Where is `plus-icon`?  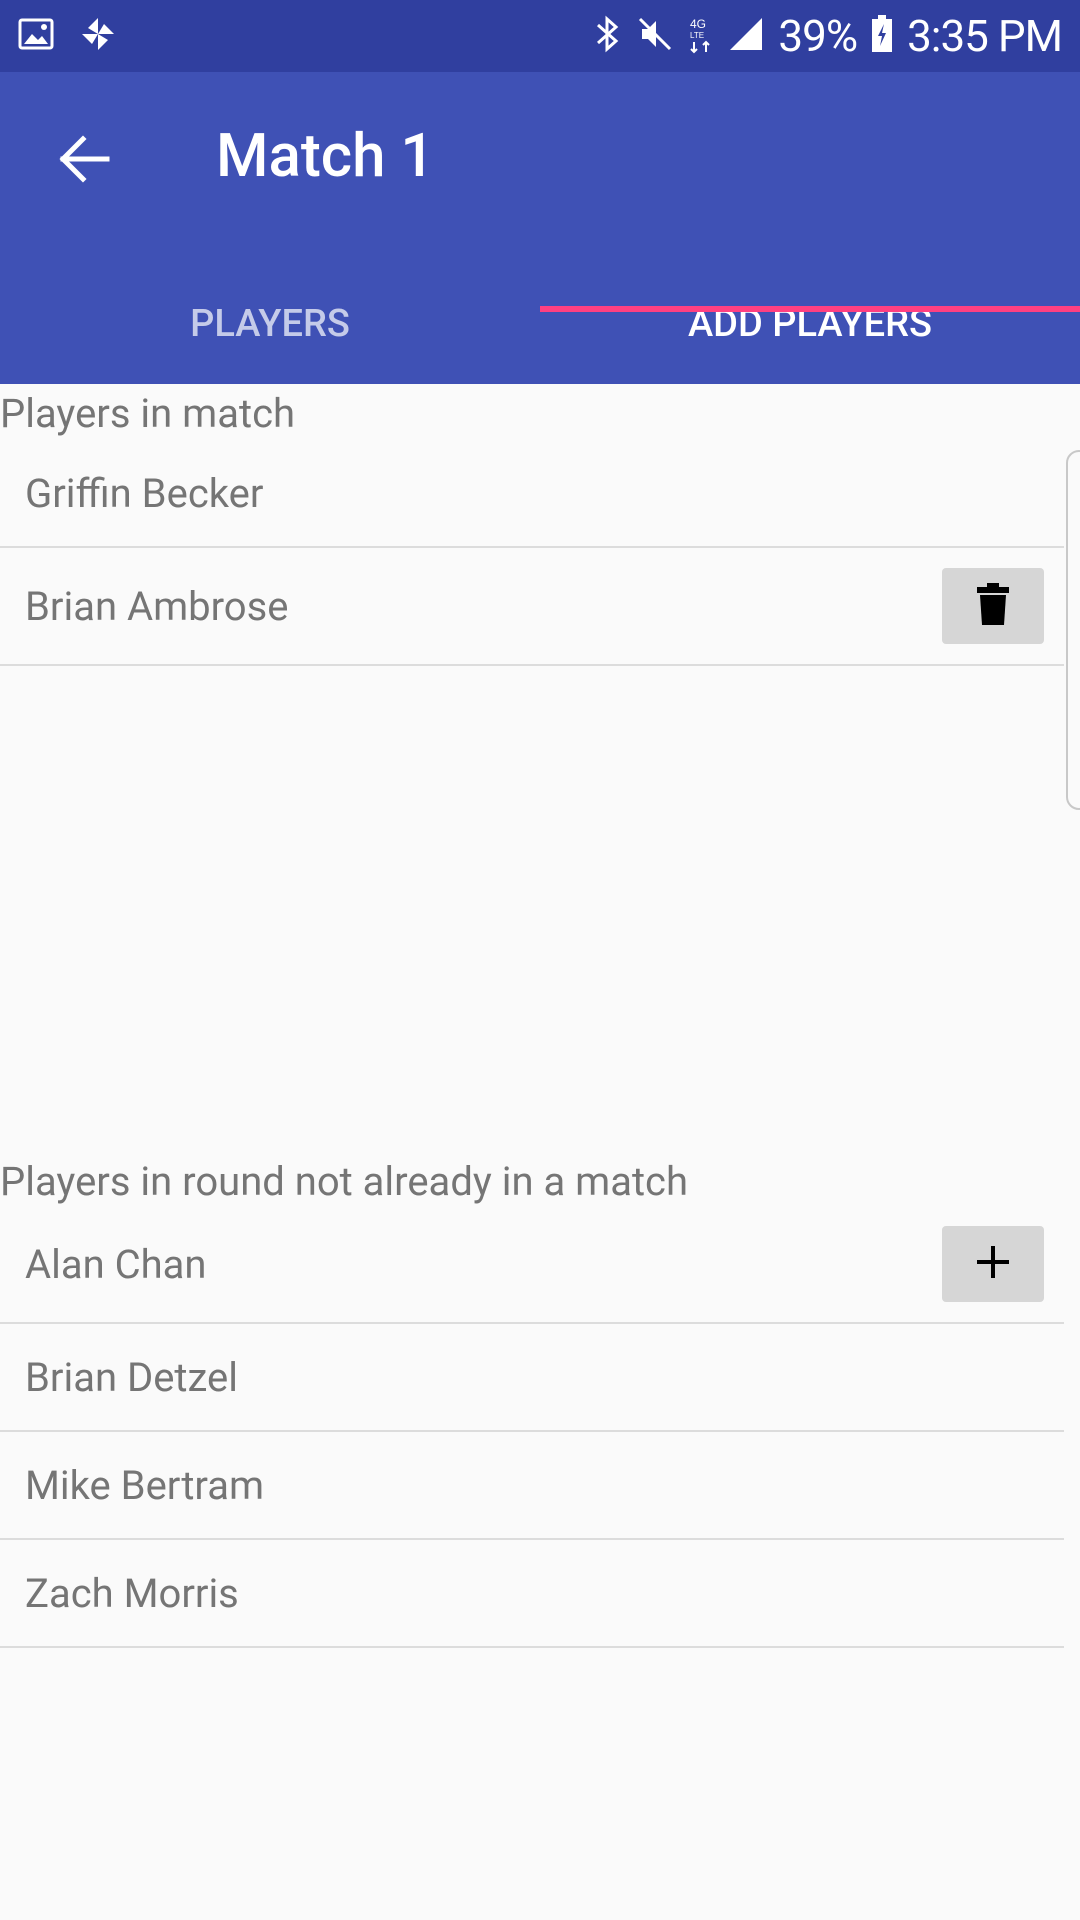 plus-icon is located at coordinates (993, 1264).